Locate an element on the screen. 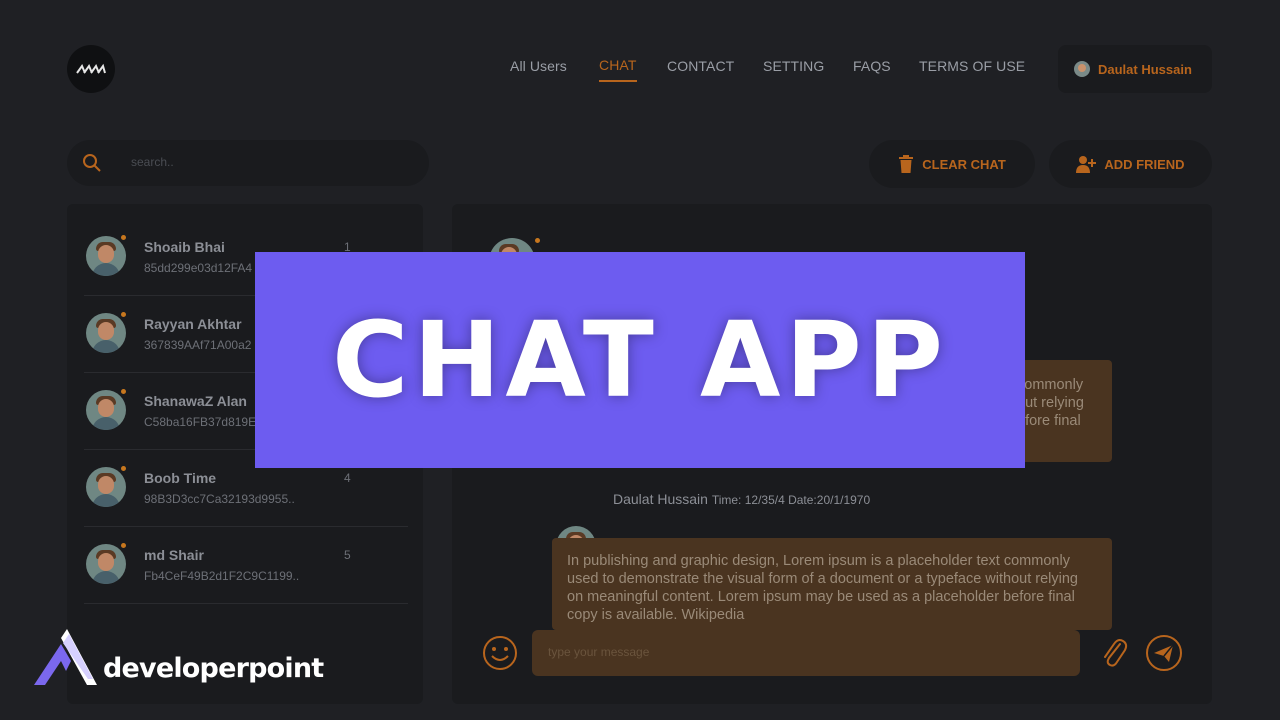  unread-count: 4 is located at coordinates (347, 478).